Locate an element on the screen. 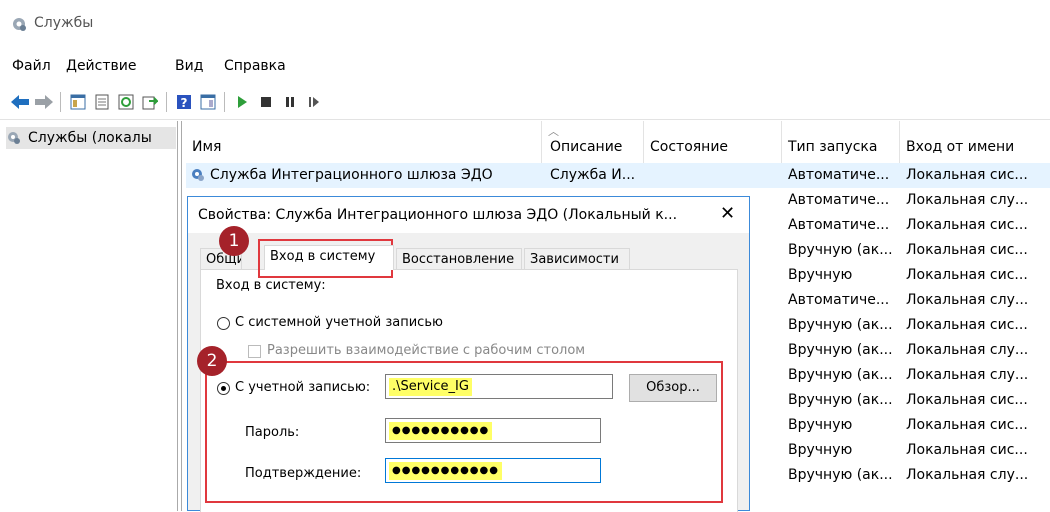 The width and height of the screenshot is (1050, 512). stop-icon is located at coordinates (266, 102).